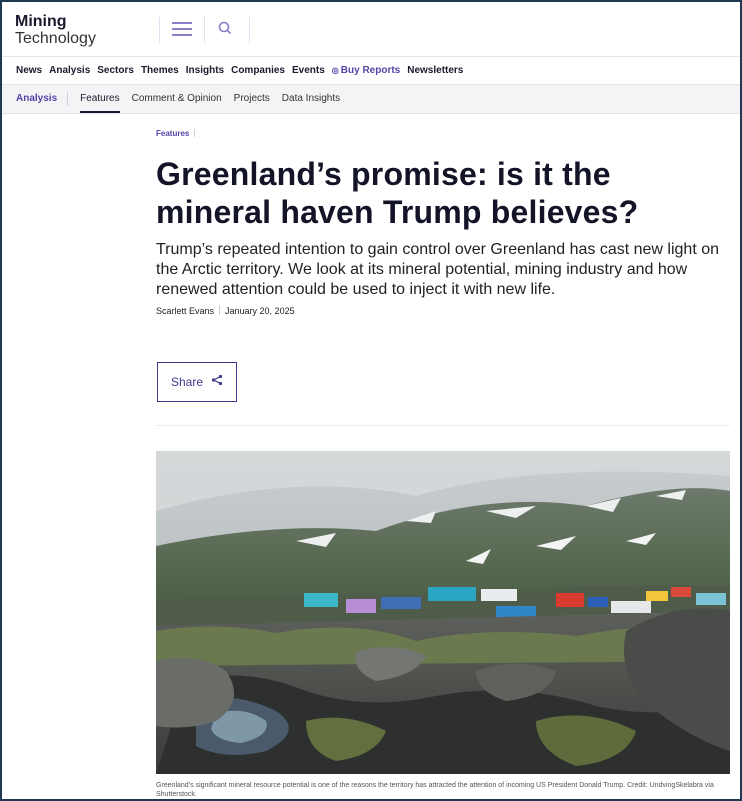  I want to click on subnav-analysis: Analysis, so click(42, 99).